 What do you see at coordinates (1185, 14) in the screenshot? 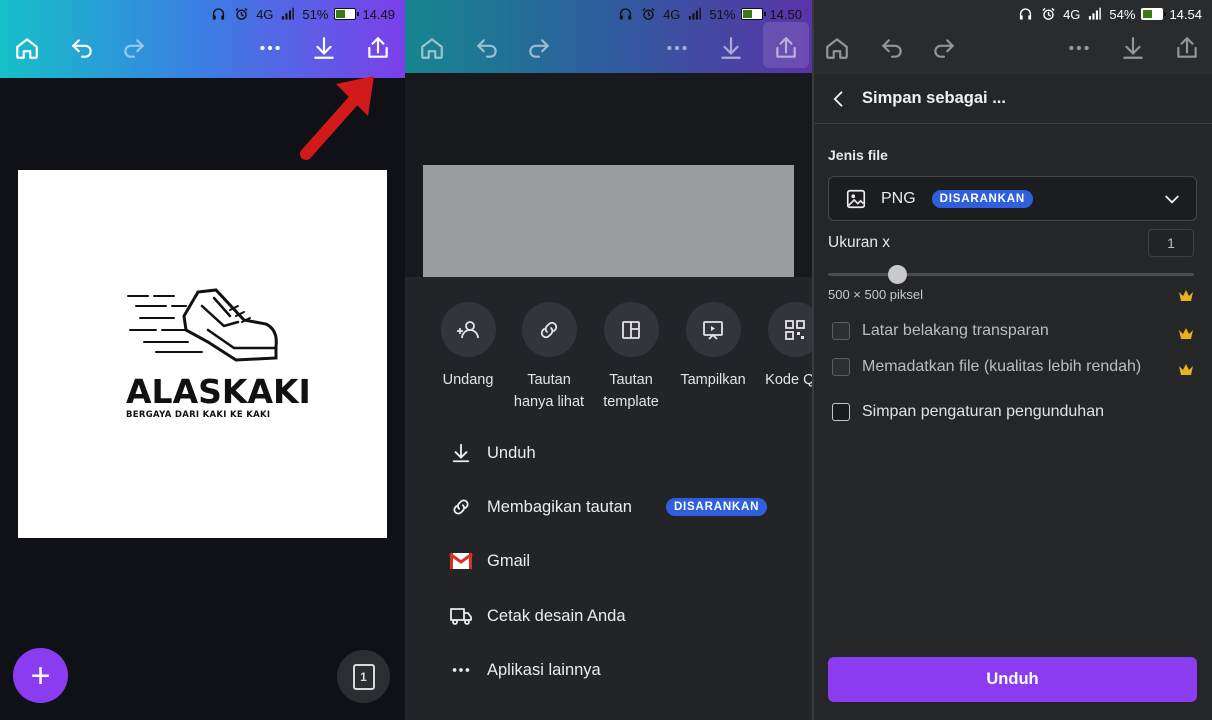
I see `clock: 14.54` at bounding box center [1185, 14].